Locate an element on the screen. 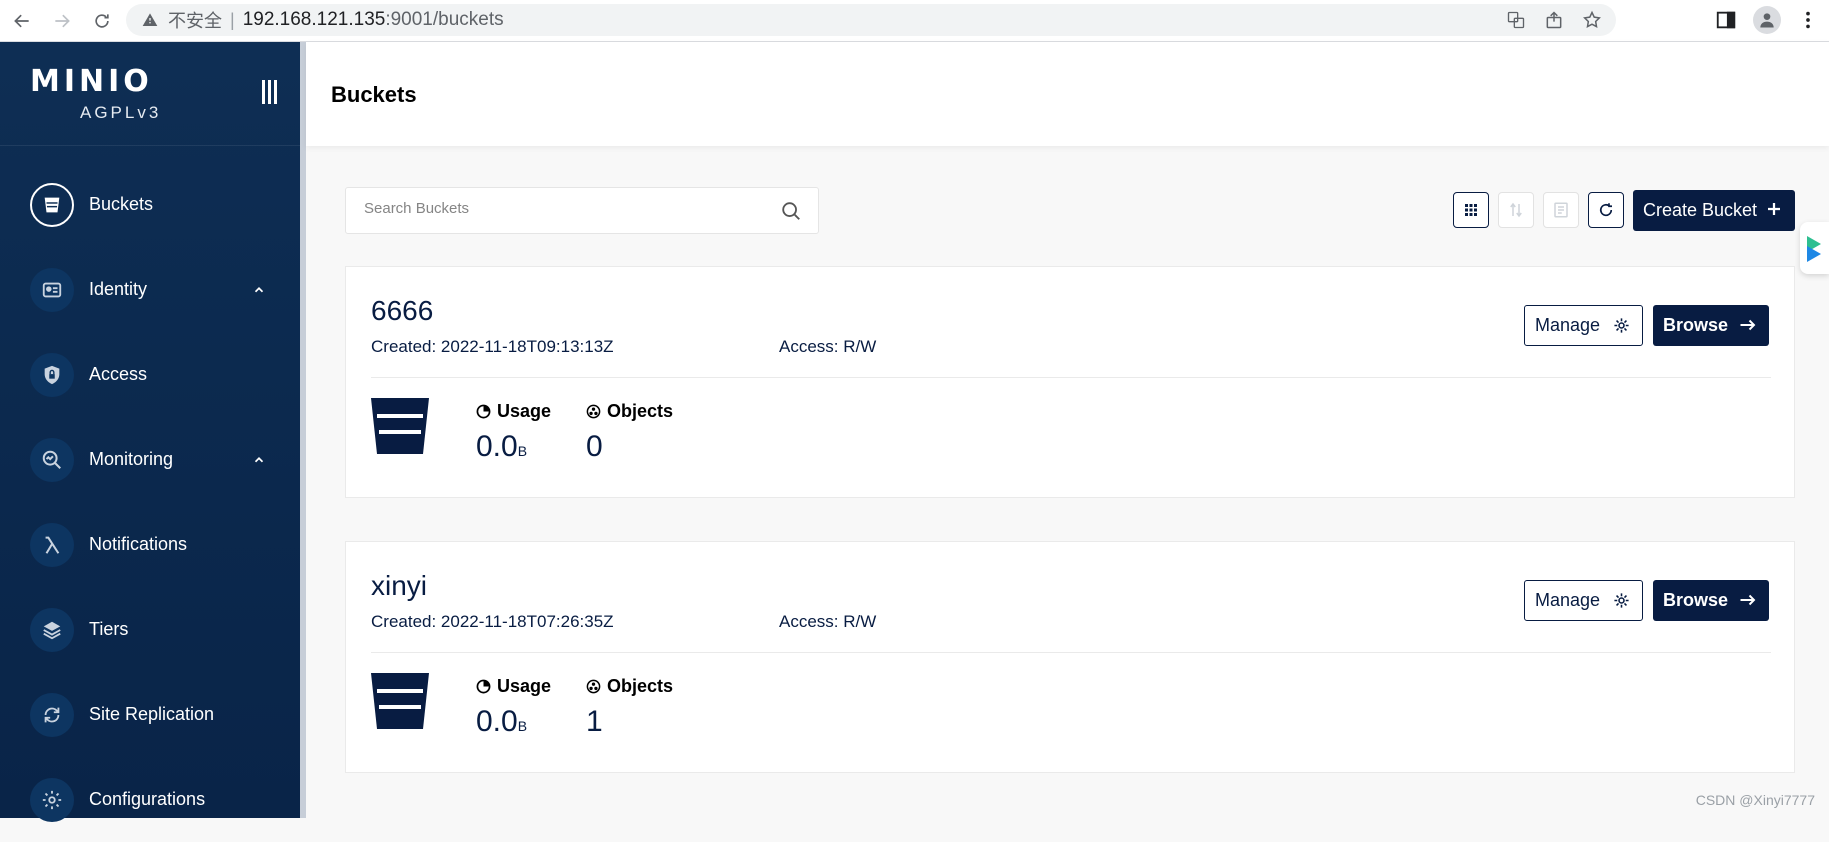 This screenshot has height=842, width=1829. lock-shield-icon is located at coordinates (52, 375).